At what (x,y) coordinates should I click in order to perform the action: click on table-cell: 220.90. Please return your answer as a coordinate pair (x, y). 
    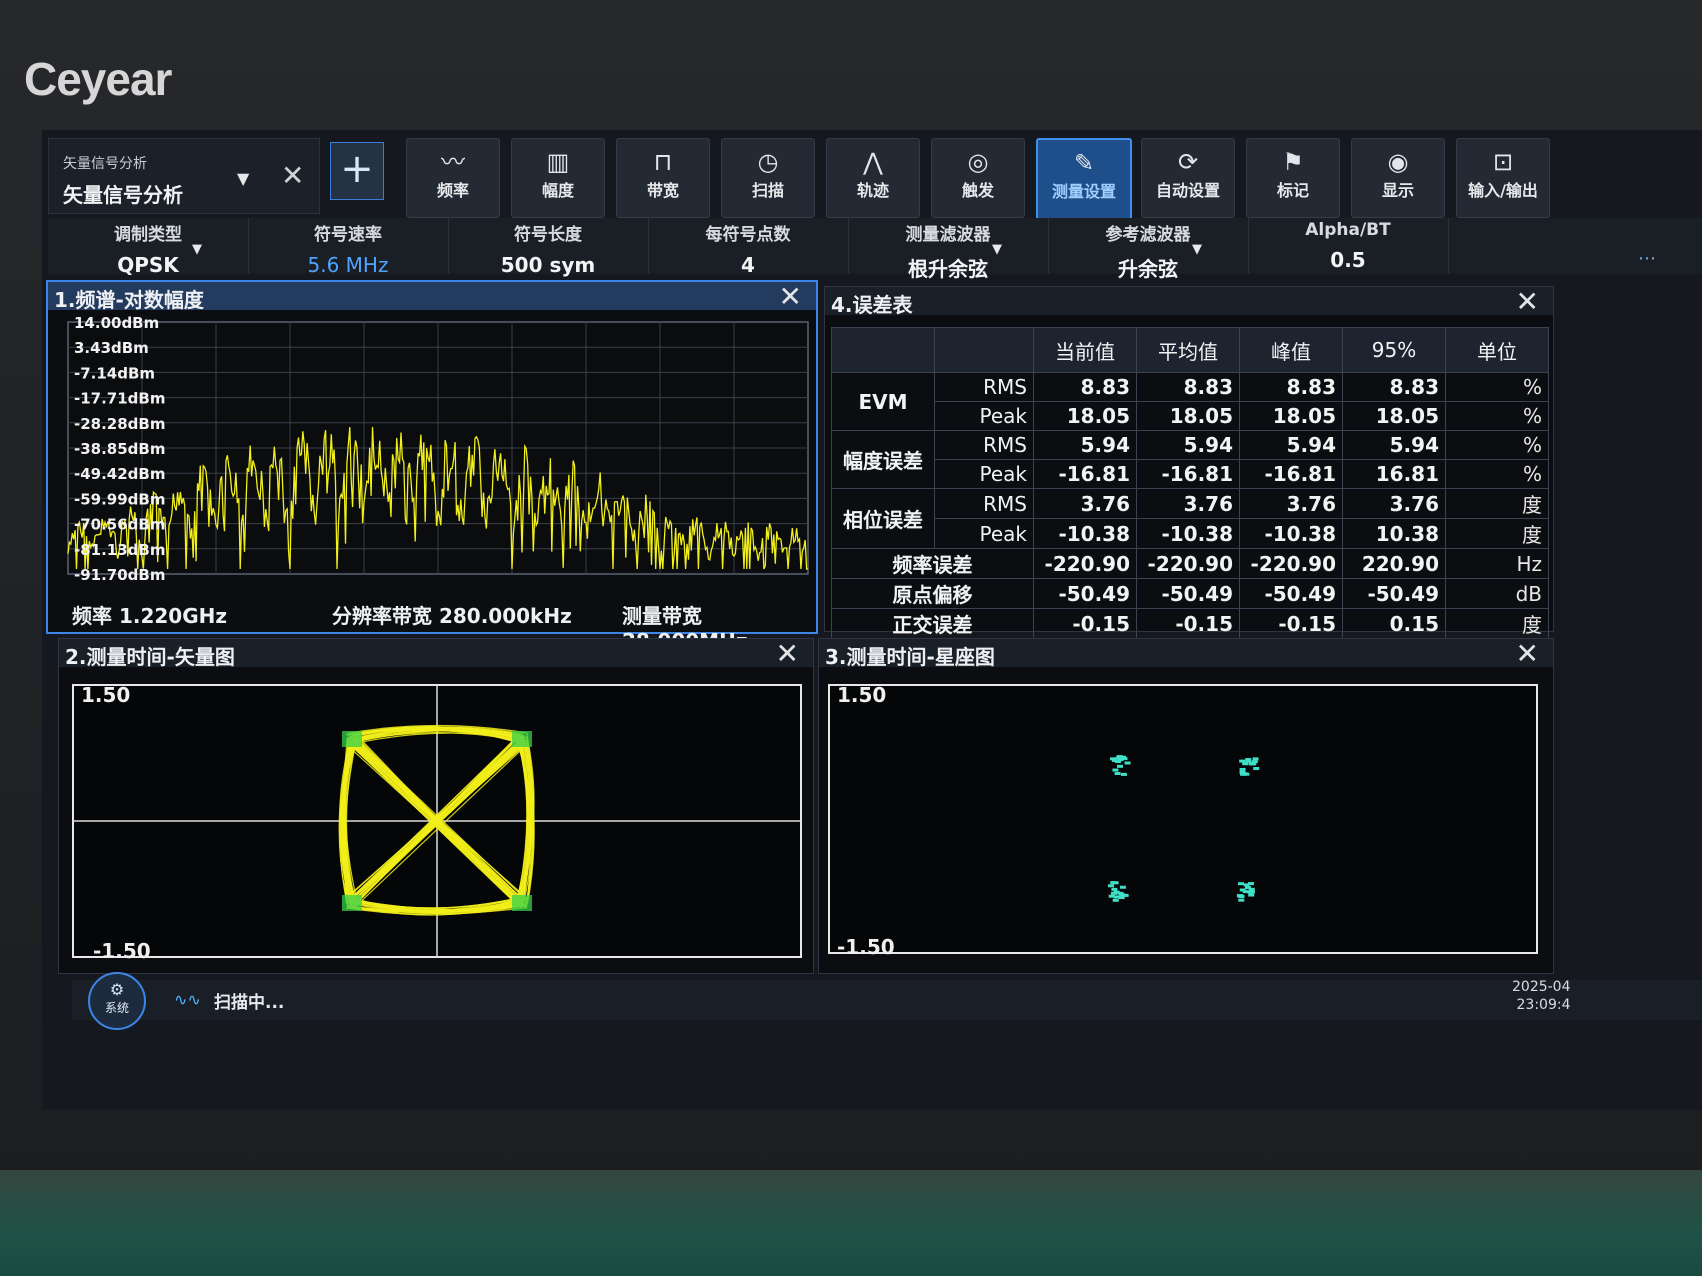
    Looking at the image, I should click on (1394, 563).